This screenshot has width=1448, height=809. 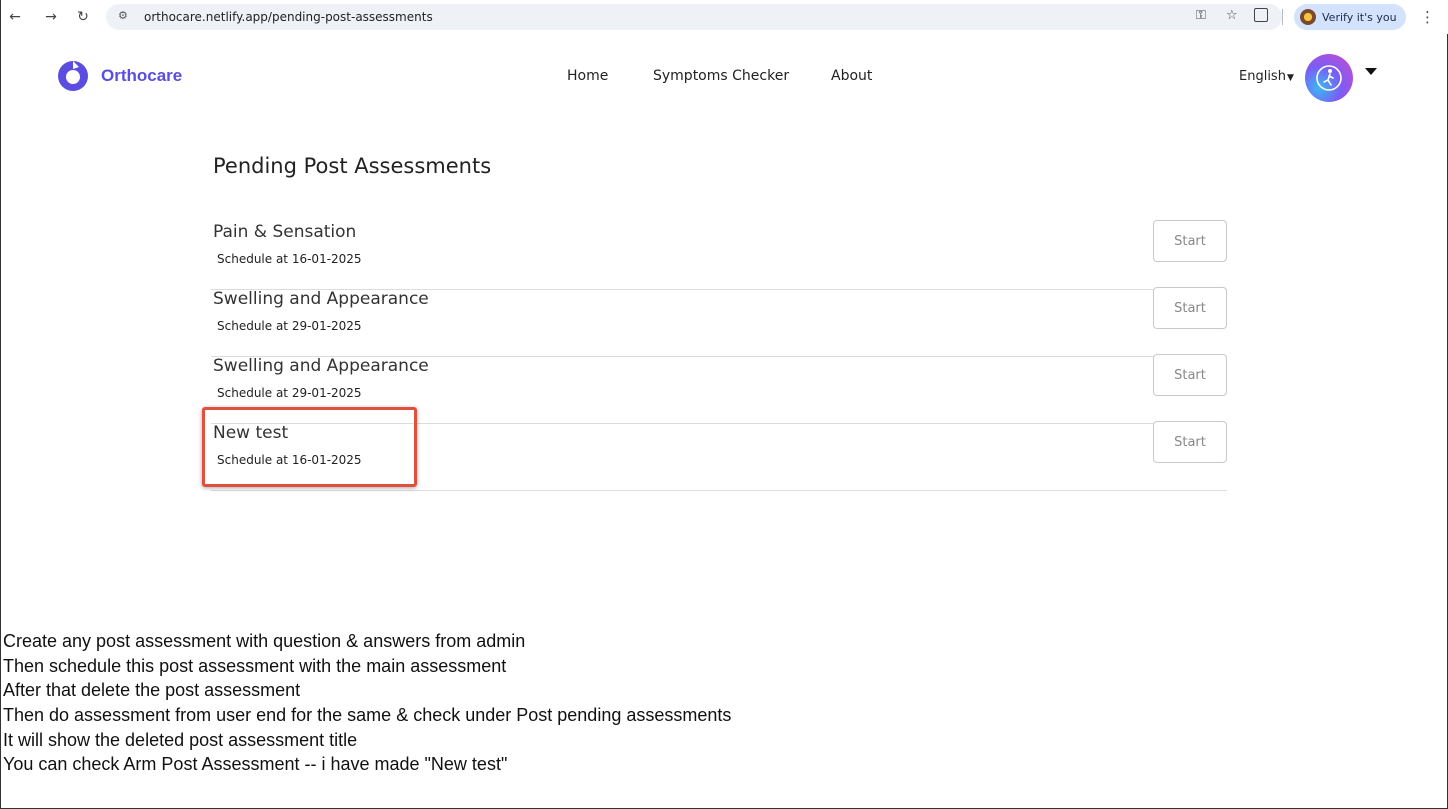 I want to click on brand-name: Orthocare, so click(x=142, y=75).